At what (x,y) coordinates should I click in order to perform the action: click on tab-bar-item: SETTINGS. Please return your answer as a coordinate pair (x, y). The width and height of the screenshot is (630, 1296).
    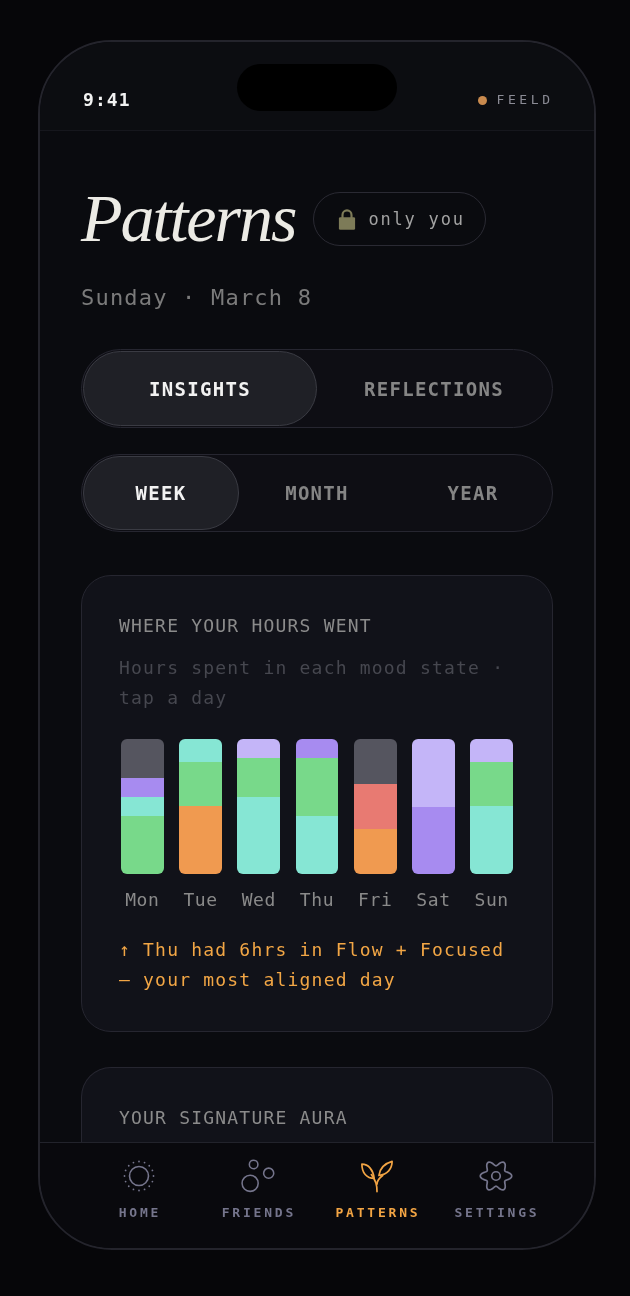
    Looking at the image, I should click on (495, 1190).